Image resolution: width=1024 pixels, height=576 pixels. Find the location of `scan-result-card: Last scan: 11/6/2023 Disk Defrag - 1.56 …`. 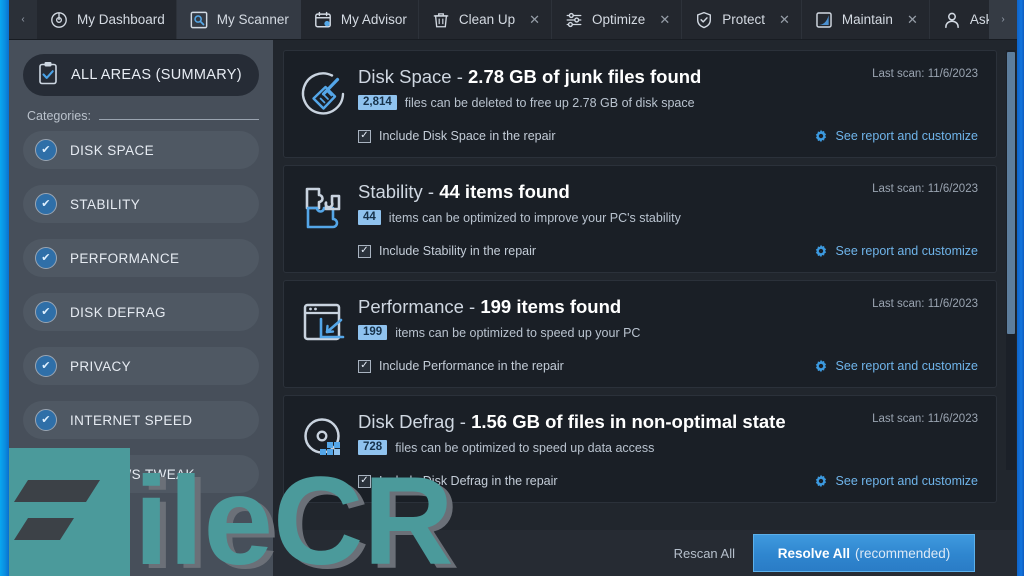

scan-result-card: Last scan: 11/6/2023 Disk Defrag - 1.56 … is located at coordinates (640, 449).